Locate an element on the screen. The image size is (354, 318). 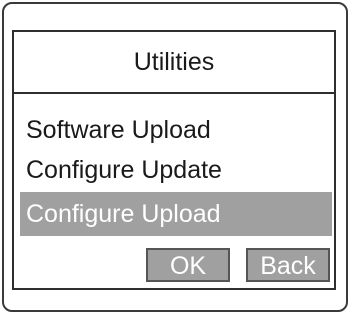
dialog-title: Utilities is located at coordinates (174, 61).